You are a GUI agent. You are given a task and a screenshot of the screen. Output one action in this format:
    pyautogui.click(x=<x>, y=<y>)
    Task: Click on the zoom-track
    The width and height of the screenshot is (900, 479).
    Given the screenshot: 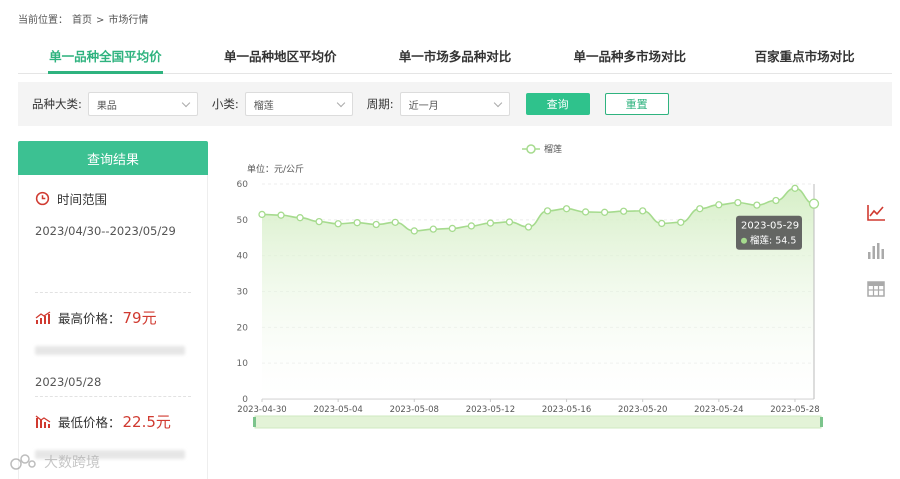 What is the action you would take?
    pyautogui.click(x=538, y=422)
    